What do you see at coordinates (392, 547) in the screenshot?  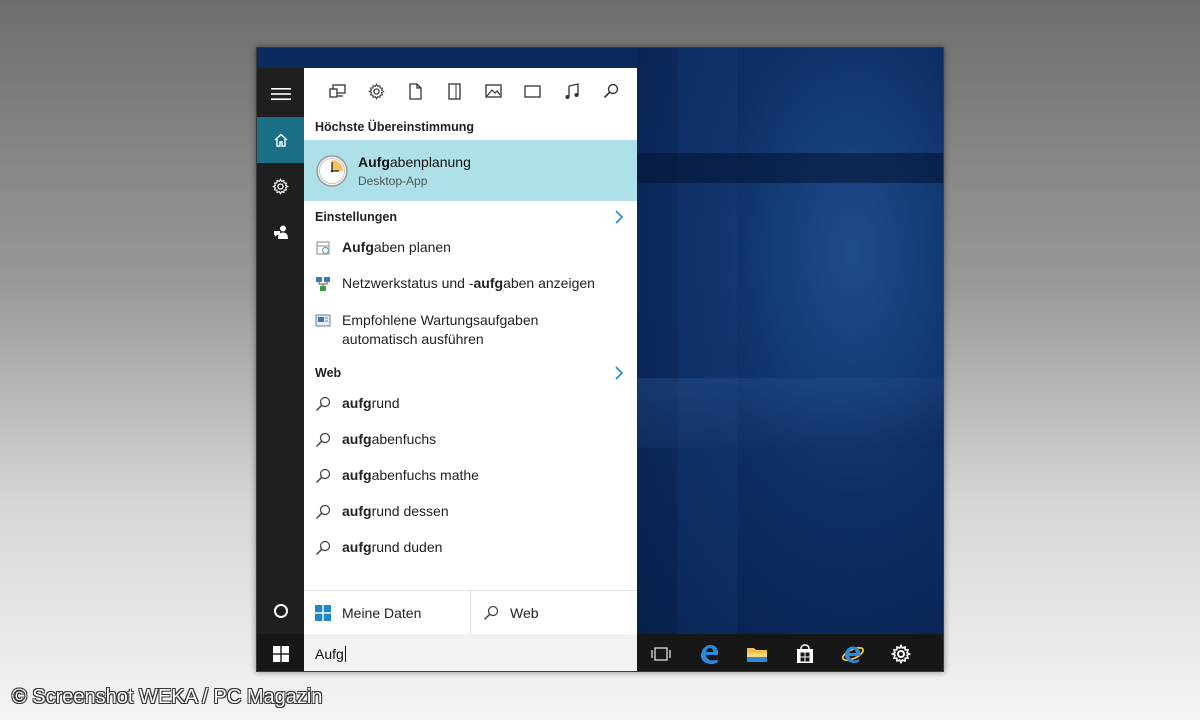 I see `web-suggestion-label: aufgrund duden` at bounding box center [392, 547].